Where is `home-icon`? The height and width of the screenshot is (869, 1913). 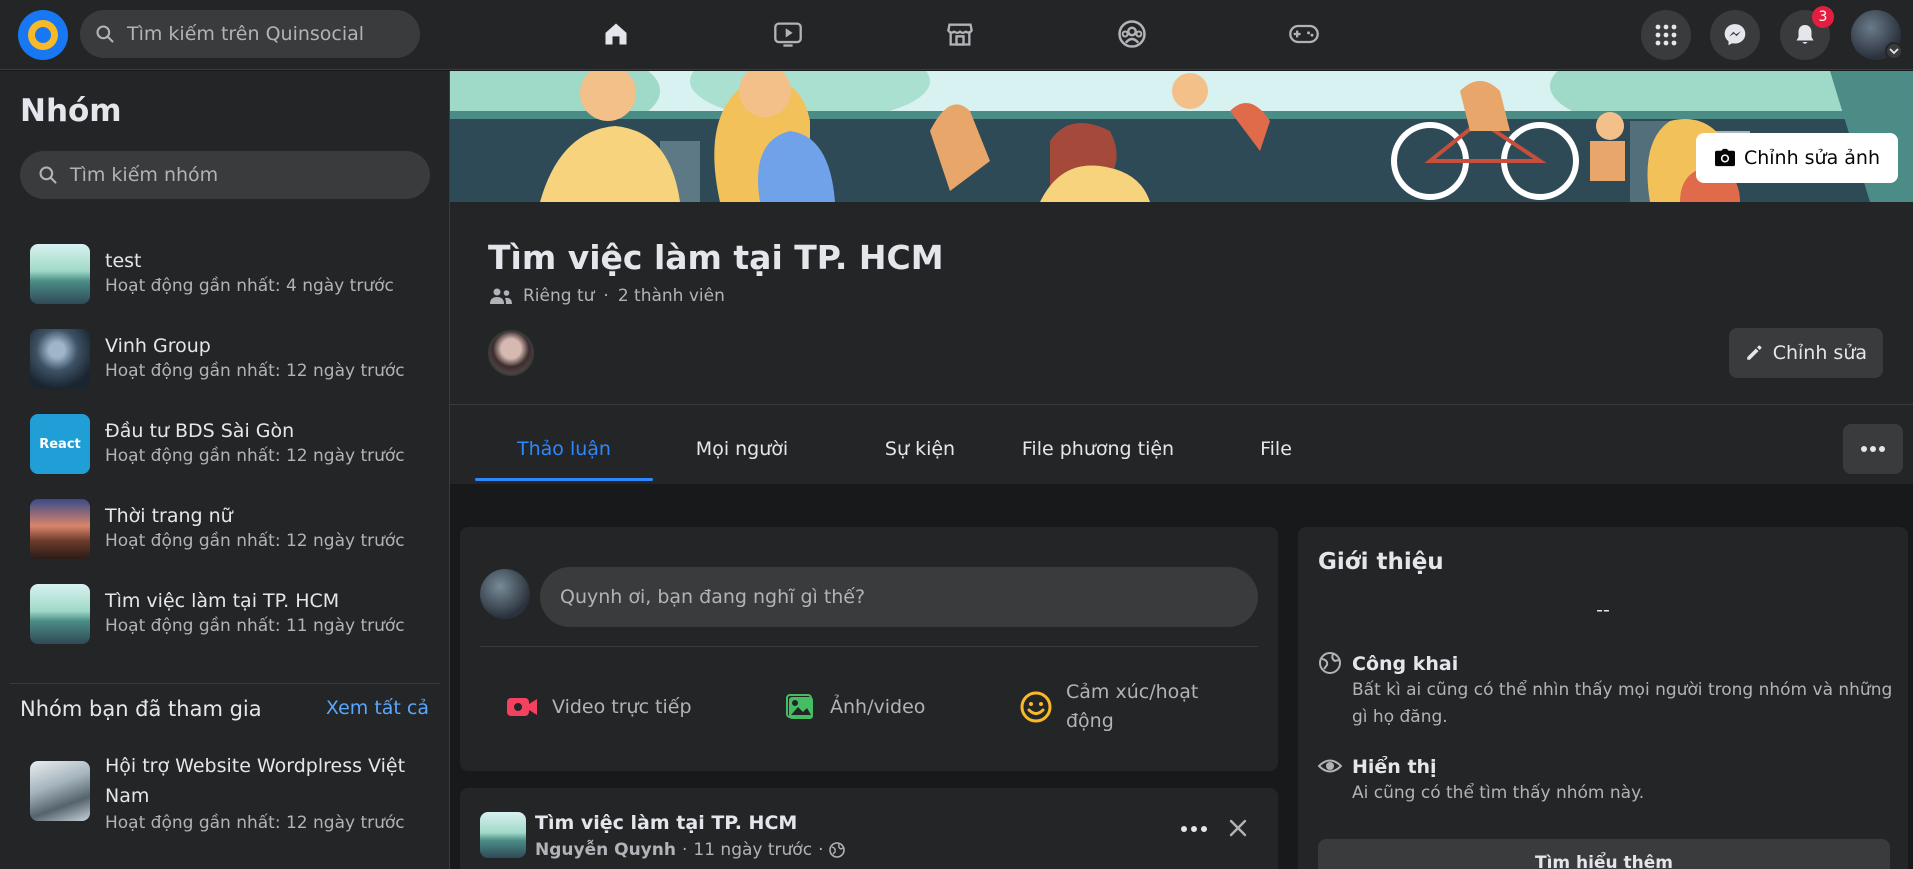
home-icon is located at coordinates (616, 34).